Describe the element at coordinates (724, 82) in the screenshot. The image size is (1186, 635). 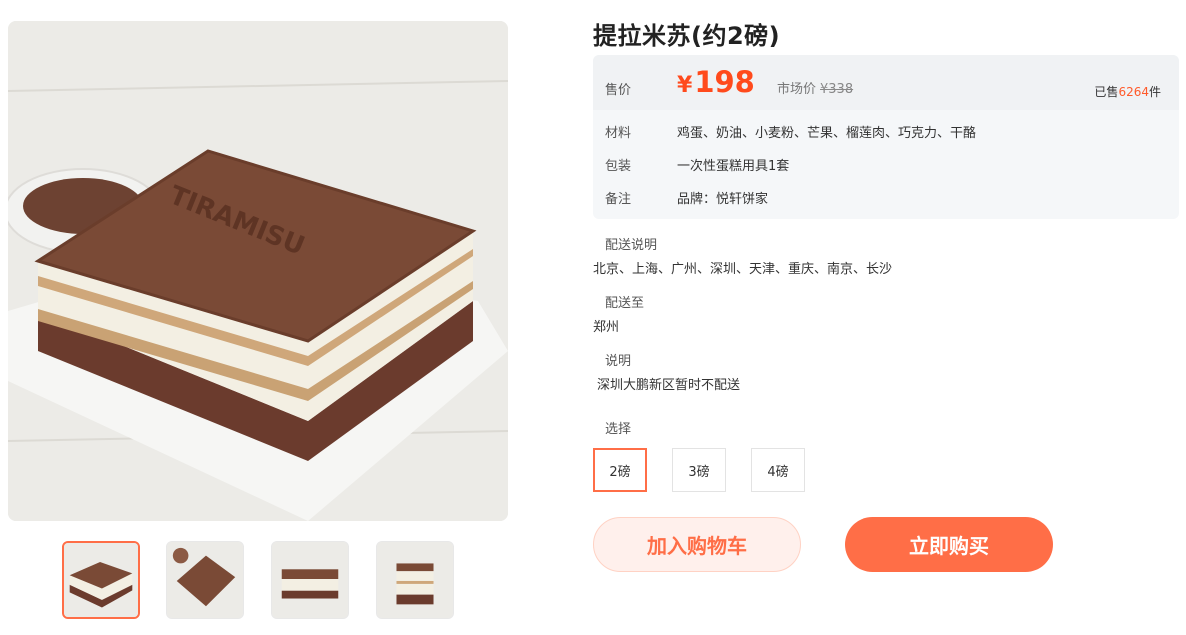
I see `price-value: 198` at that location.